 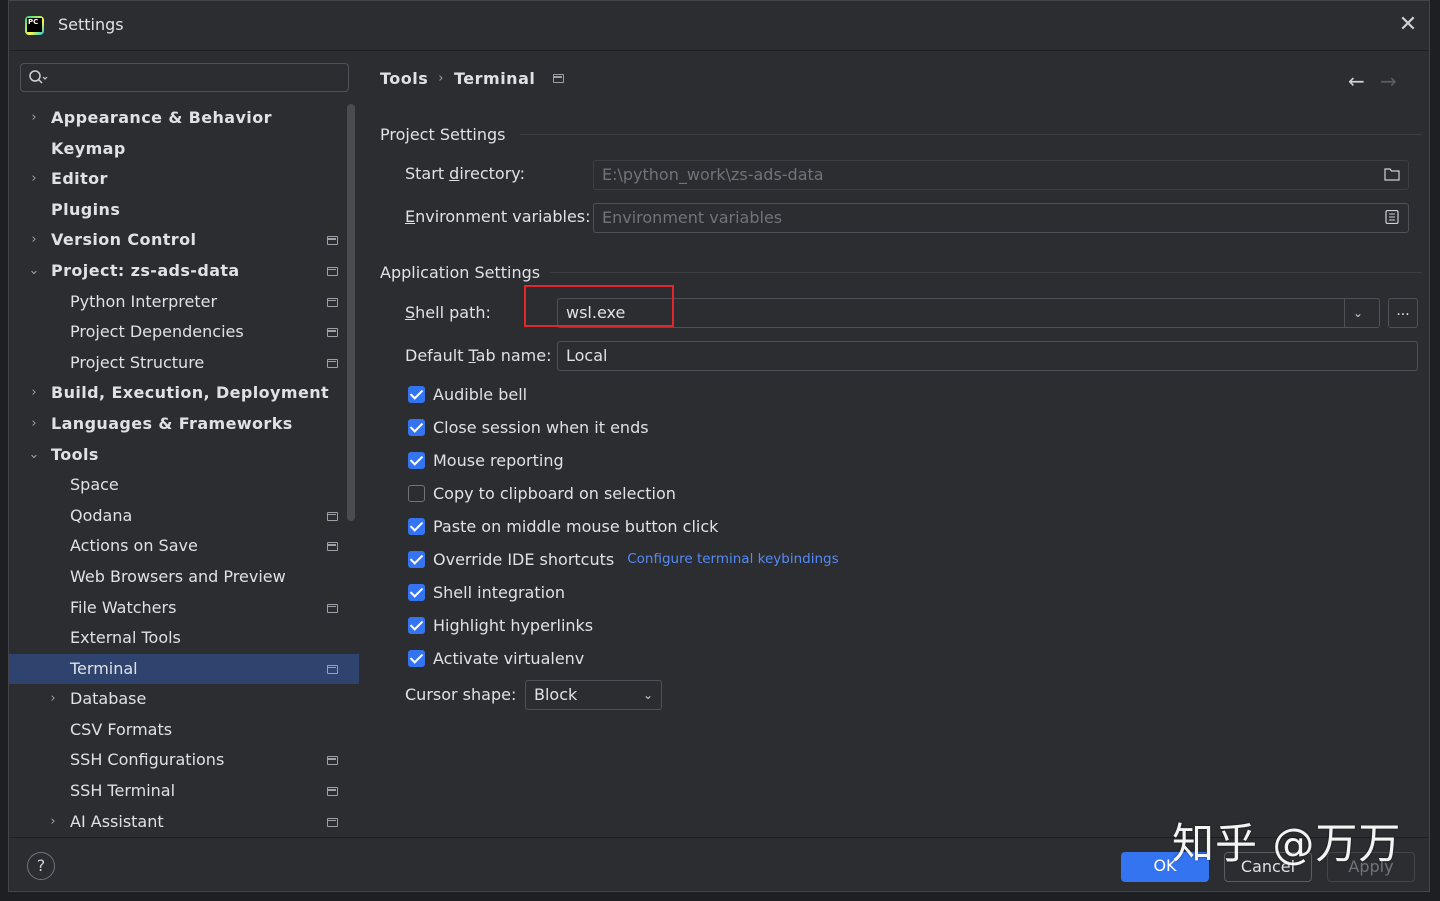 I want to click on sidebar-item-label: Database, so click(x=108, y=699).